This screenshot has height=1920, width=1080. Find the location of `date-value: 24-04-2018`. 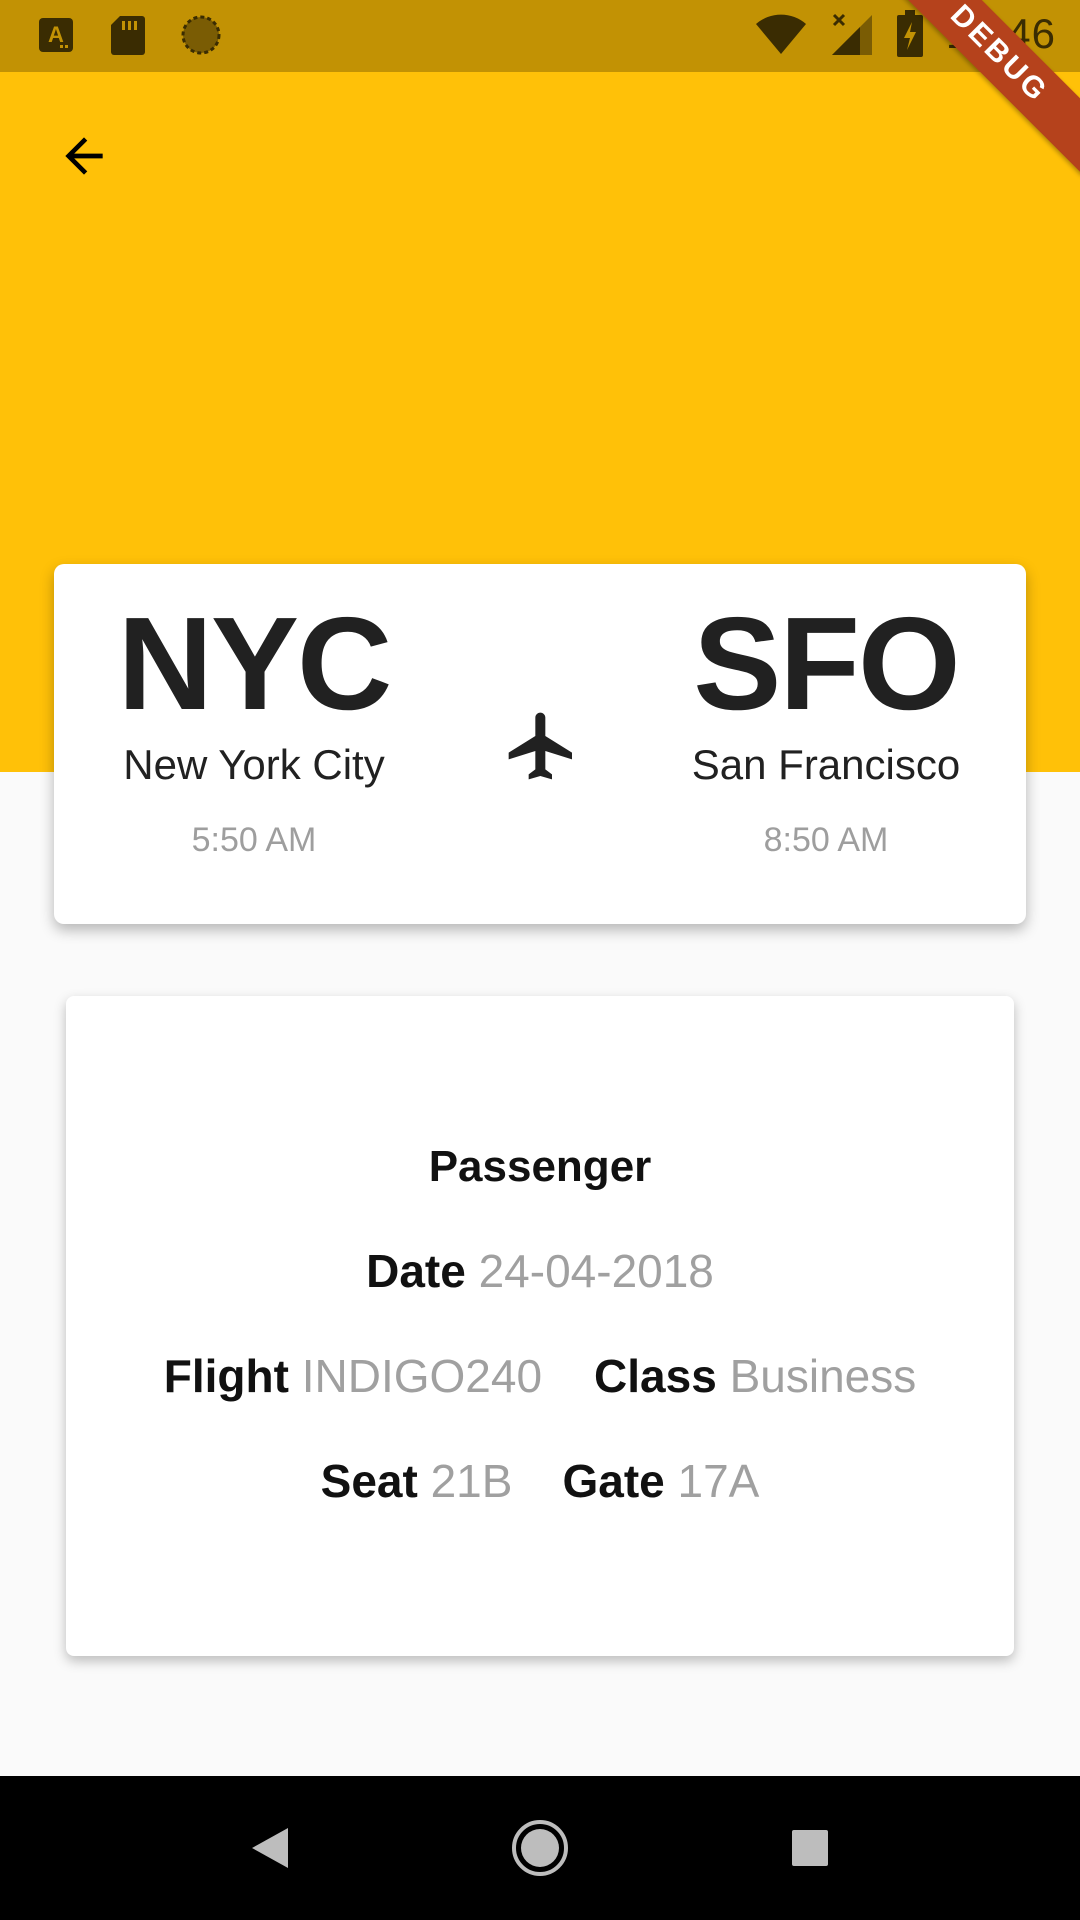

date-value: 24-04-2018 is located at coordinates (596, 1271).